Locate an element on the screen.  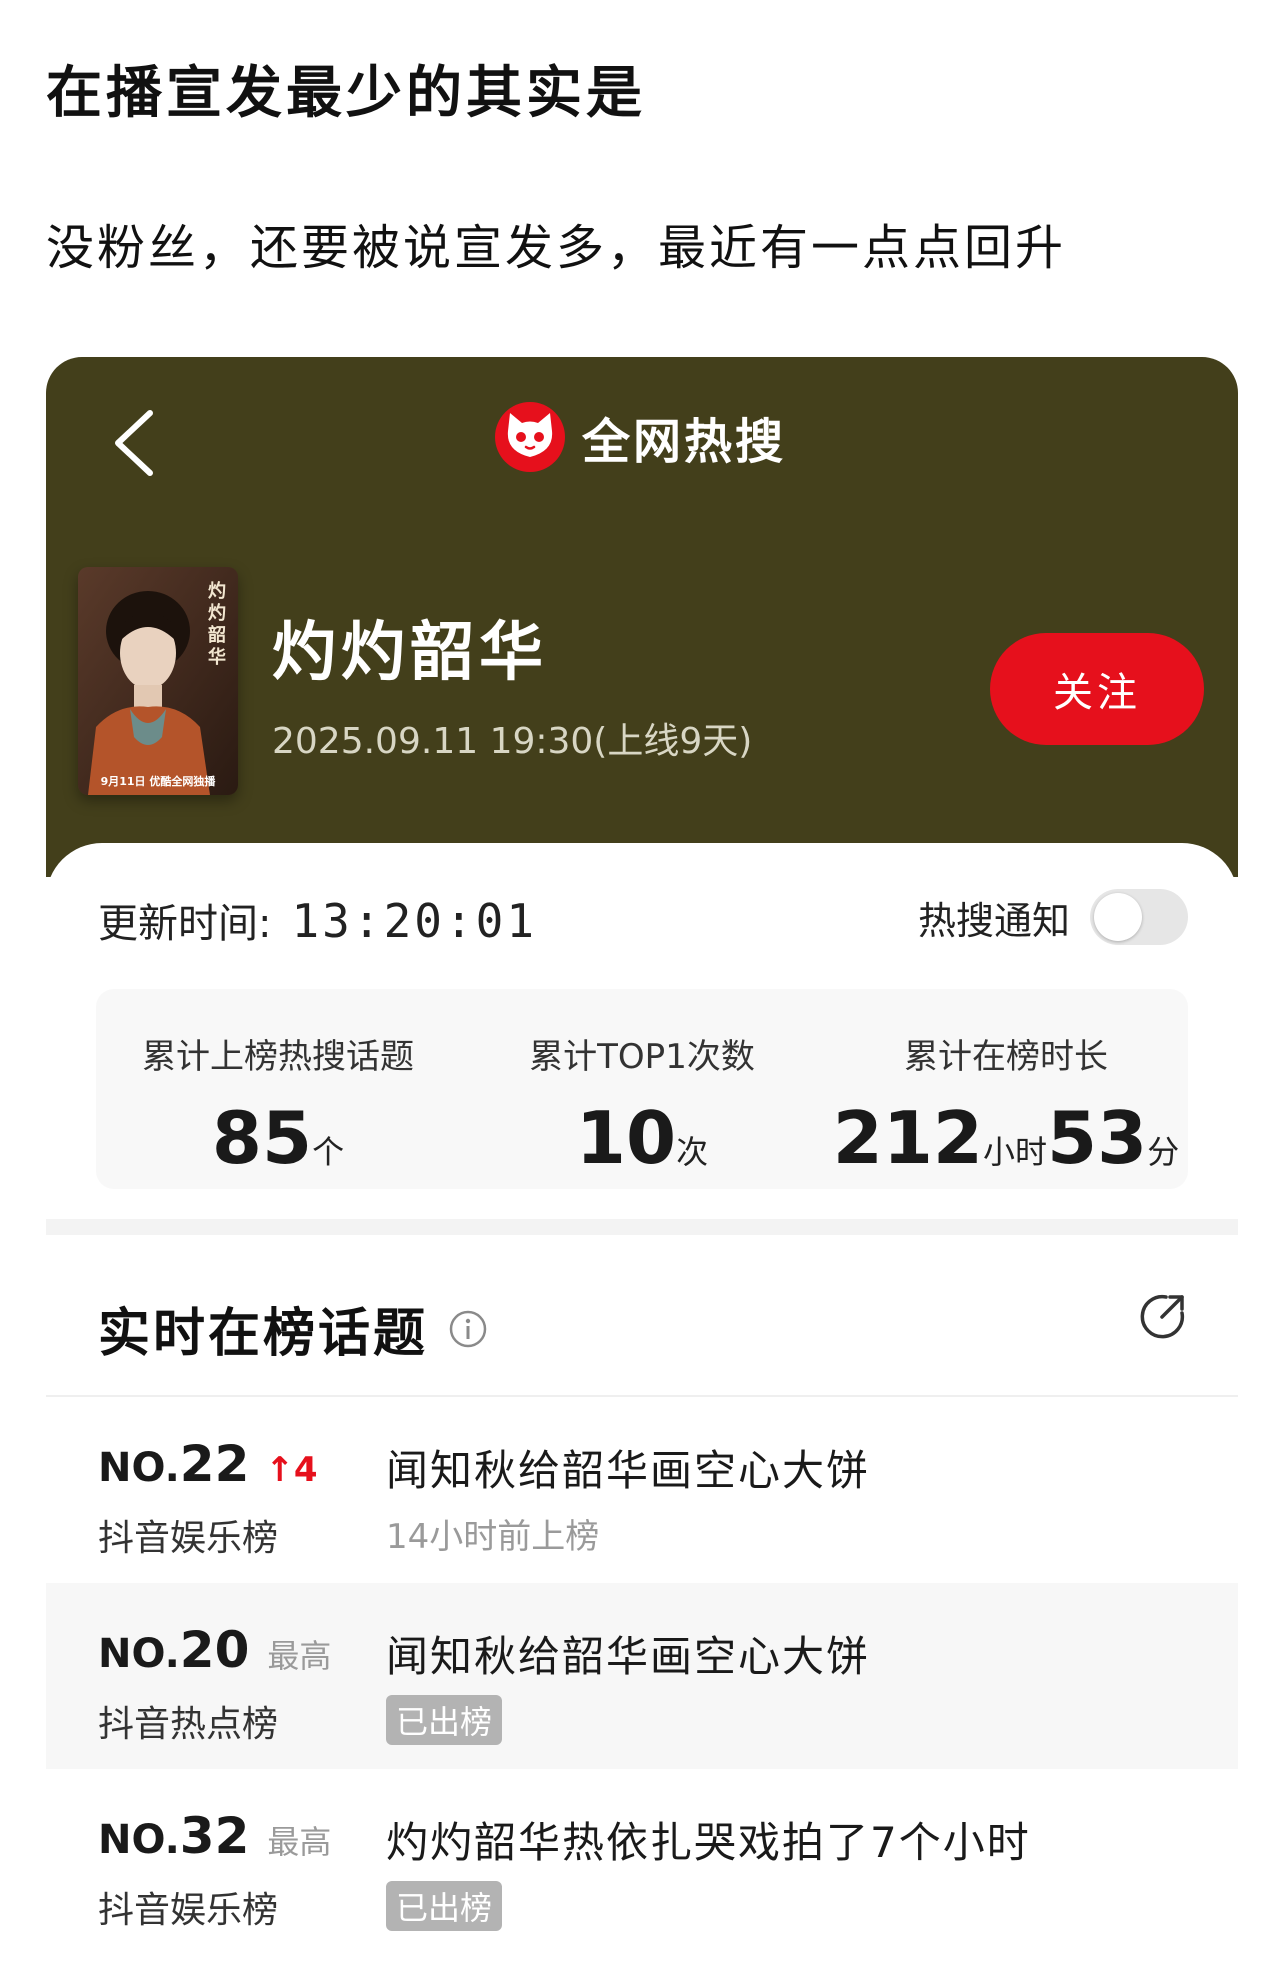
rank: NO. 22 ↑4 is located at coordinates (208, 1464).